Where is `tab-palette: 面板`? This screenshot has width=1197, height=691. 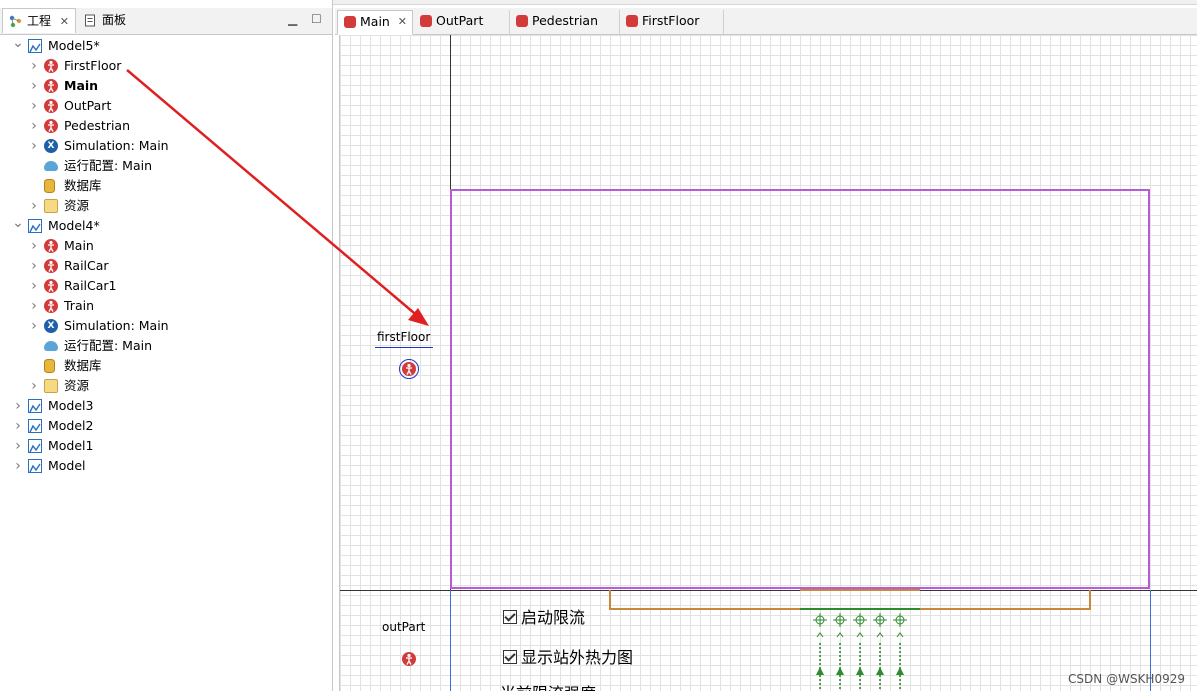 tab-palette: 面板 is located at coordinates (113, 20).